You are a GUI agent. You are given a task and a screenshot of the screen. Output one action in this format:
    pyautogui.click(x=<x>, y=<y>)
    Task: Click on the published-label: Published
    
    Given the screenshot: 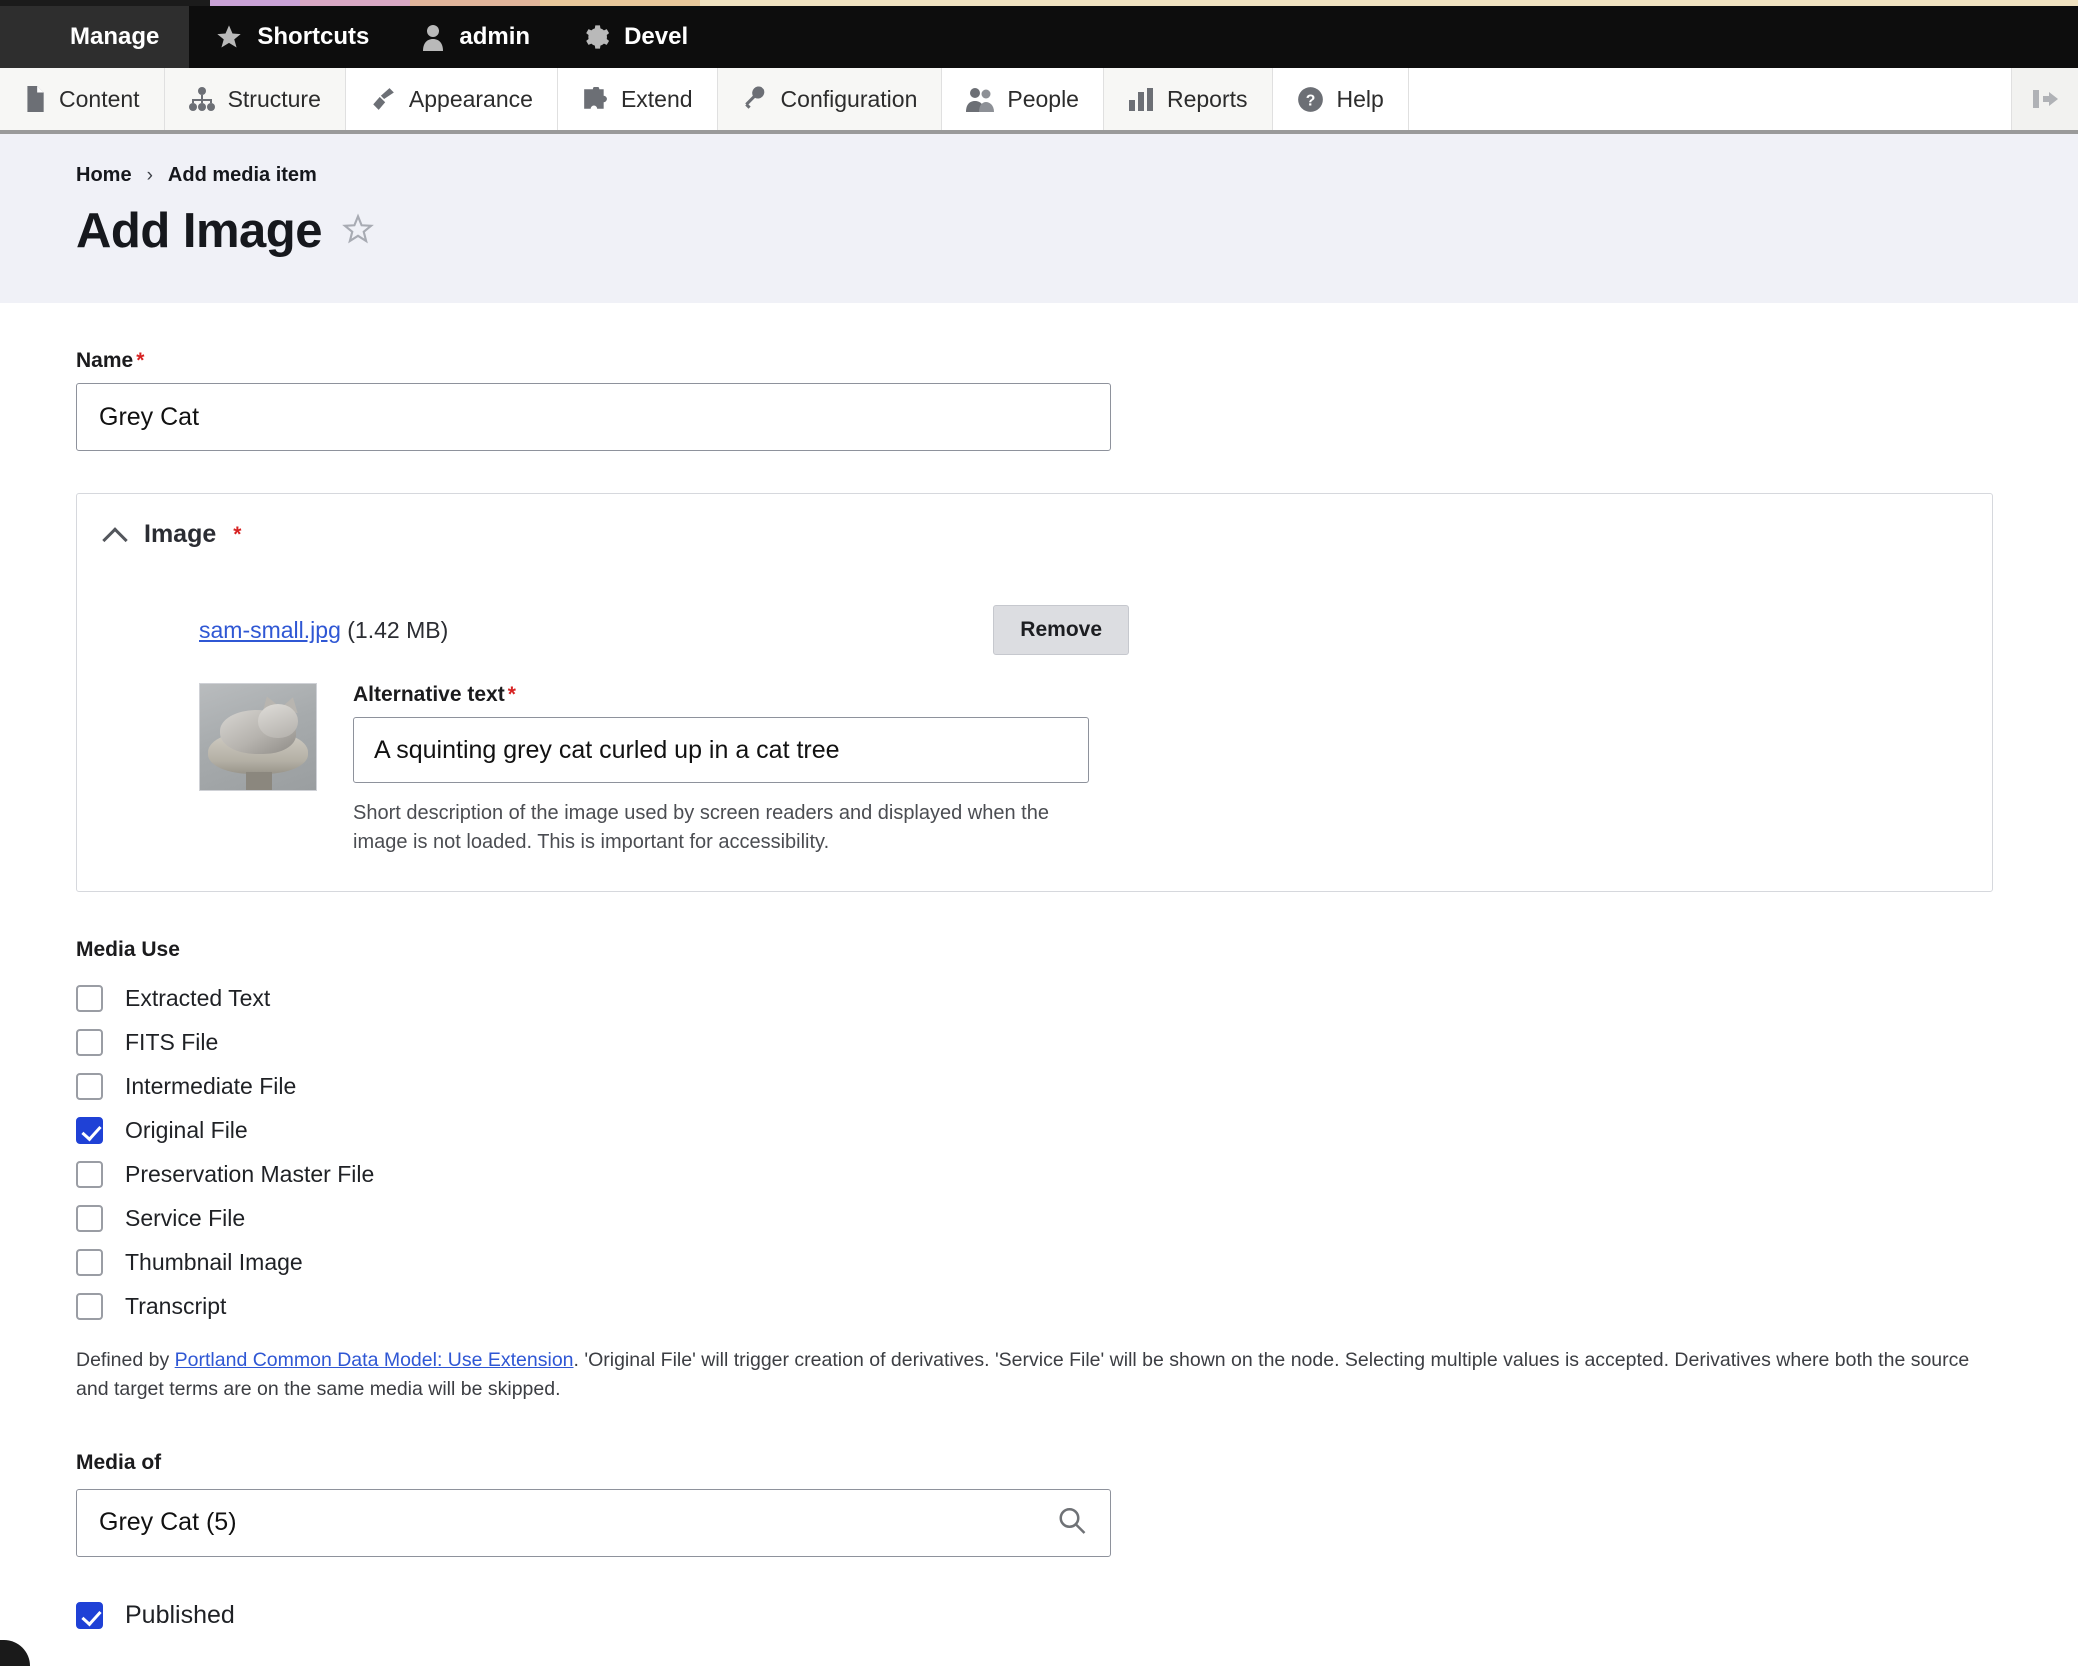 What is the action you would take?
    pyautogui.click(x=180, y=1614)
    